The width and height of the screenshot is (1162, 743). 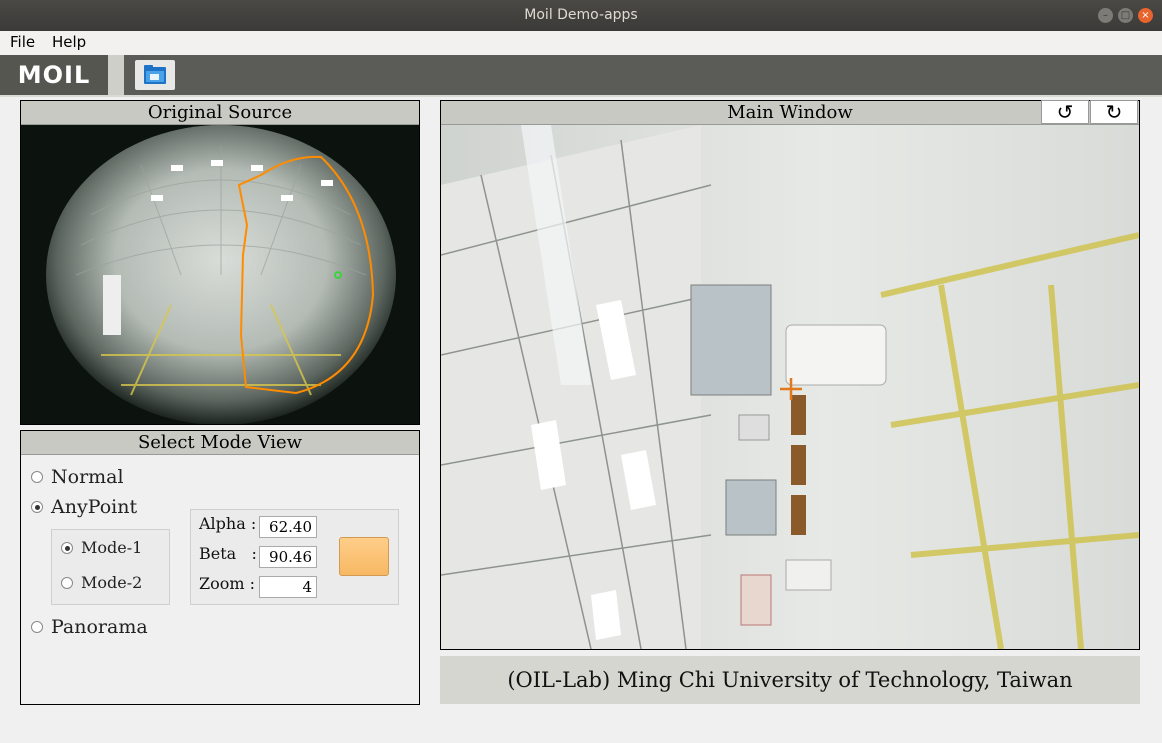 What do you see at coordinates (112, 582) in the screenshot?
I see `radio-mode2-label: Mode-2` at bounding box center [112, 582].